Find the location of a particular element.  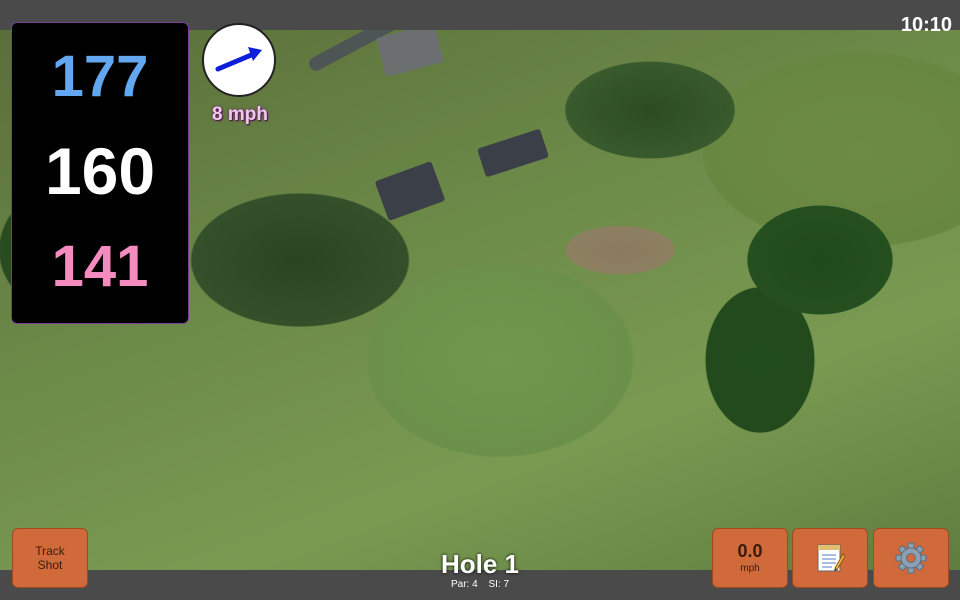

distance-panel: 177 160 141 is located at coordinates (100, 173).